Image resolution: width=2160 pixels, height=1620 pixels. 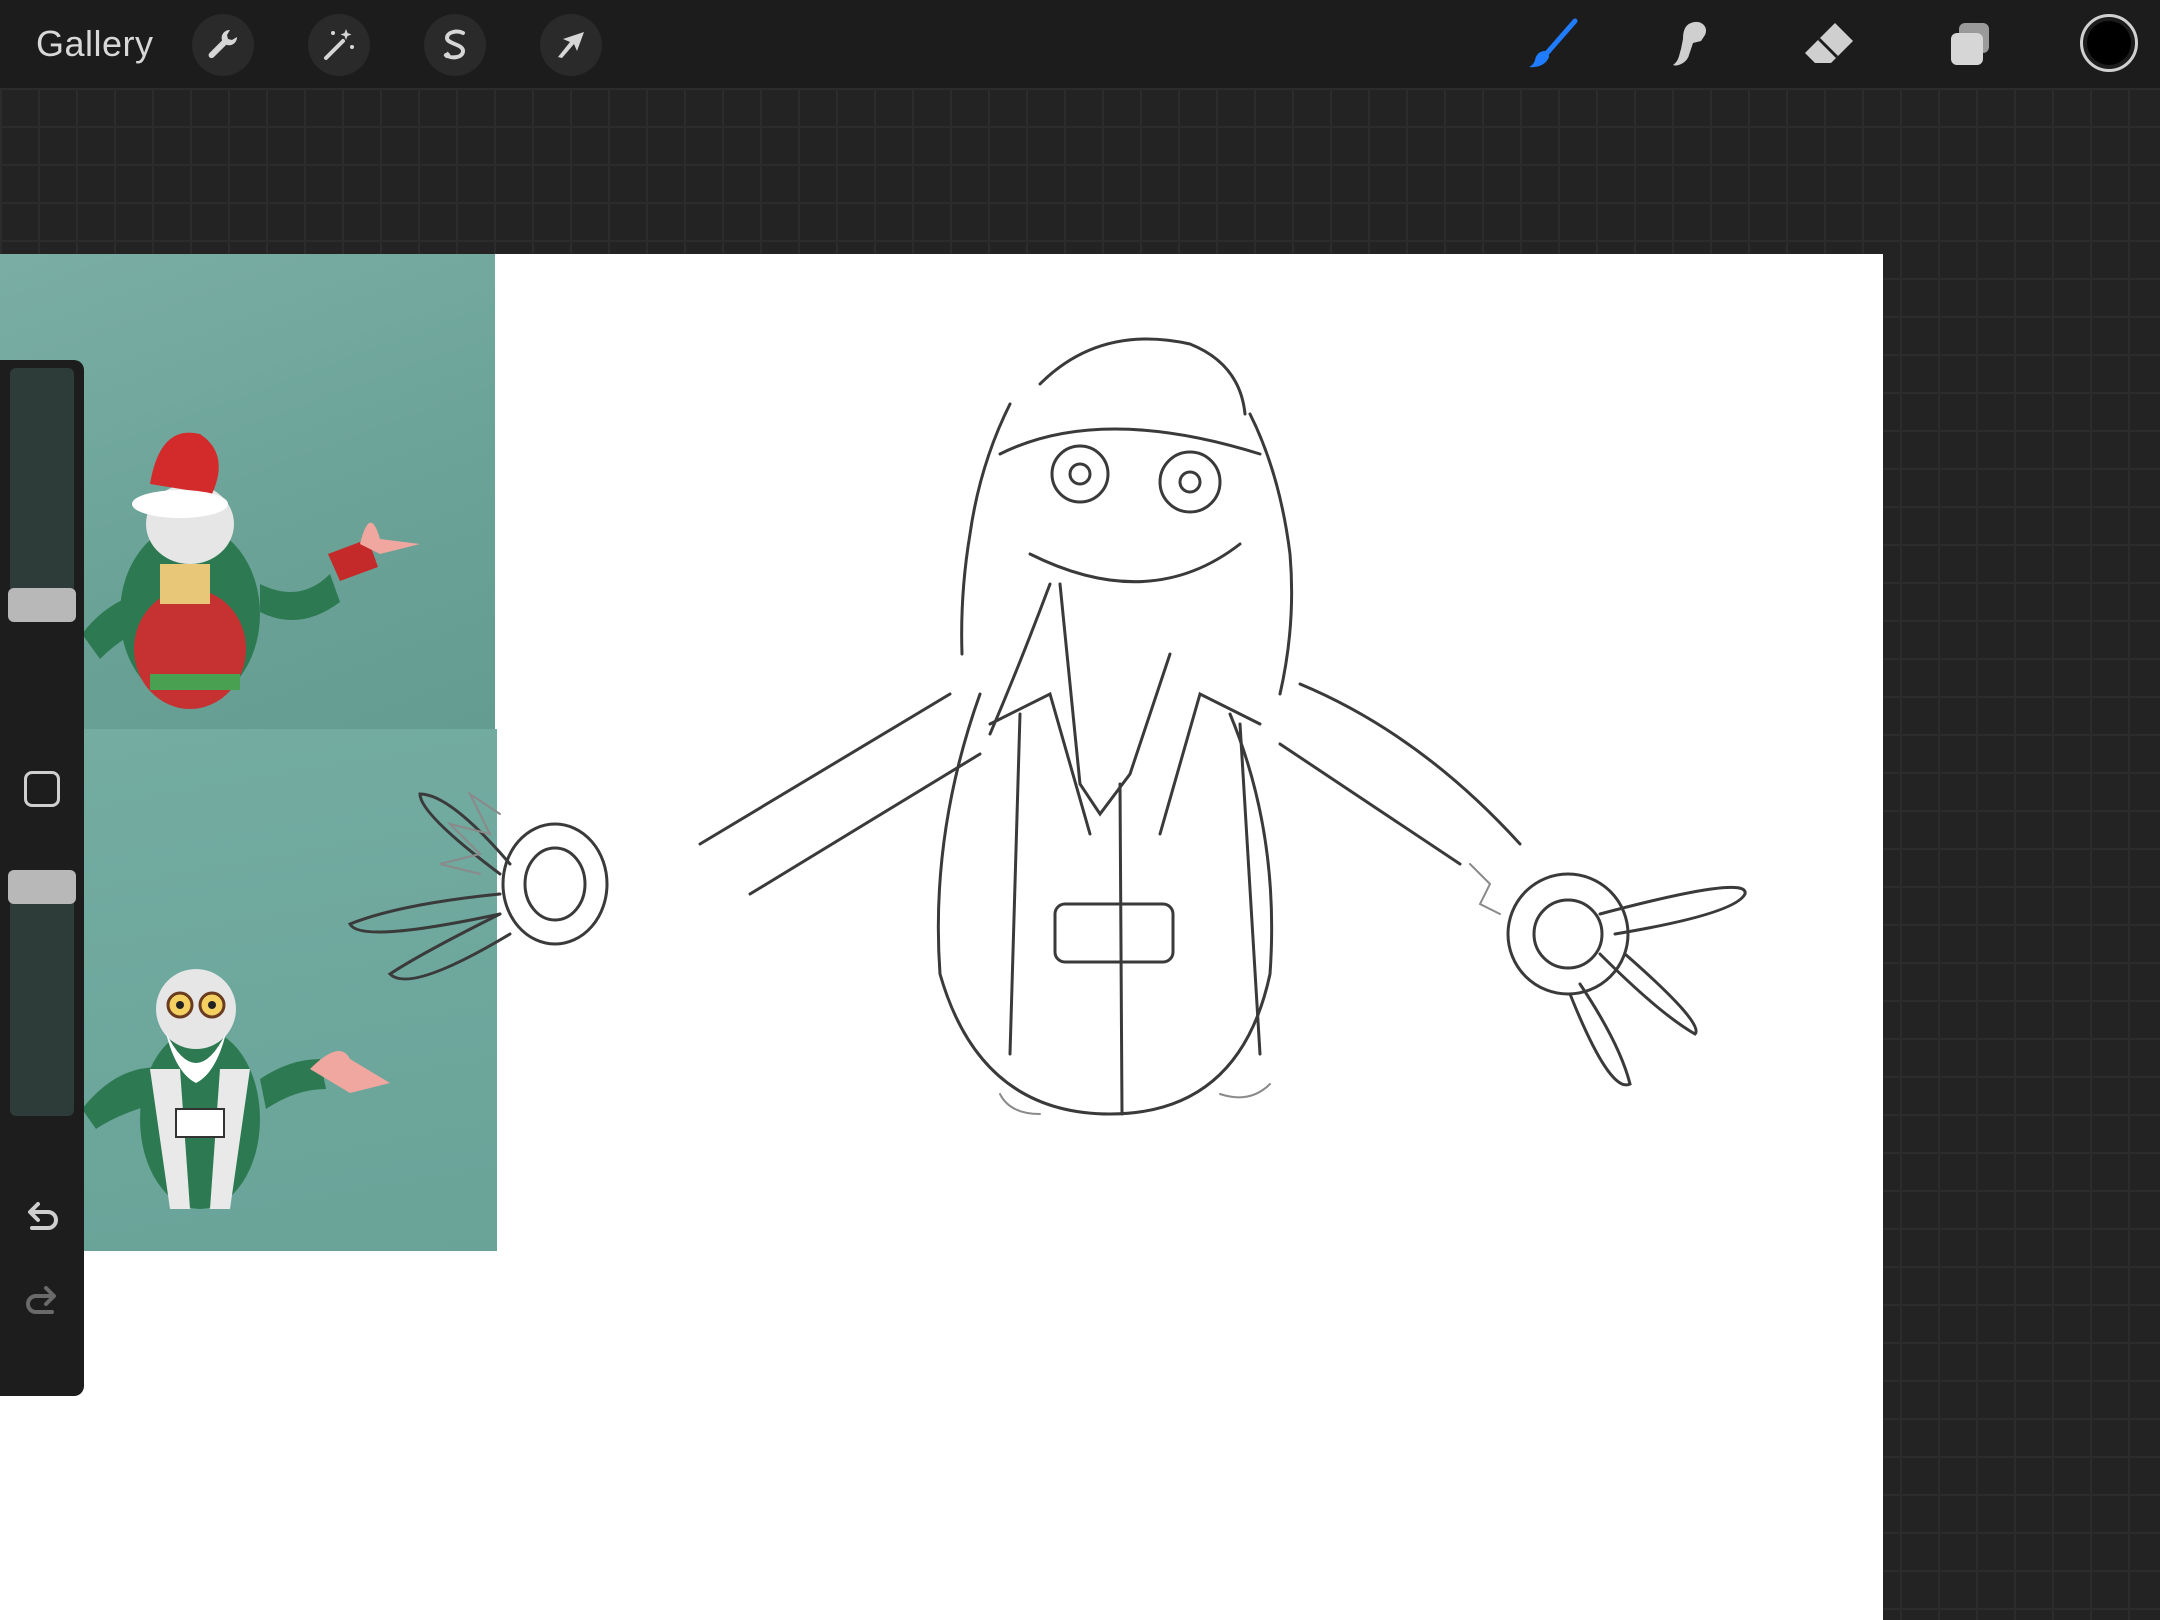 I want to click on smudge-icon, so click(x=1690, y=43).